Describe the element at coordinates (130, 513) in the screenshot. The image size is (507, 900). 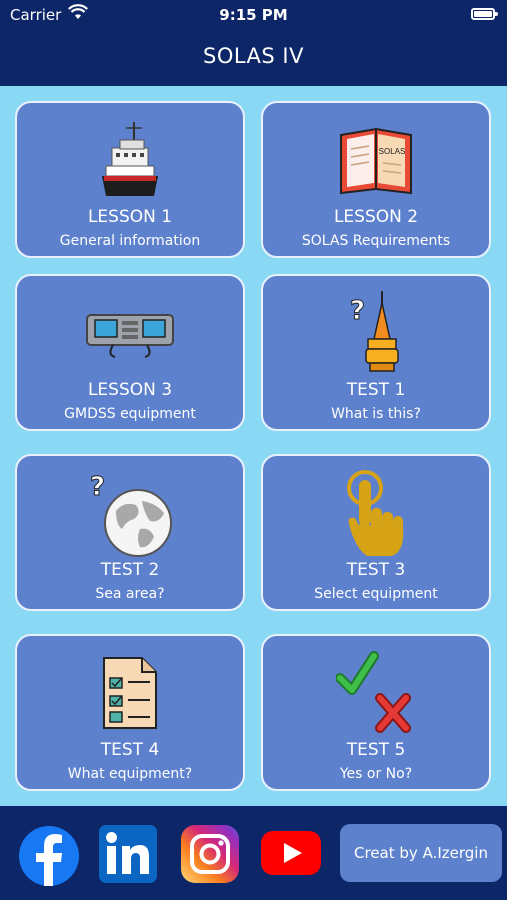
I see `globe-question-icon: ?` at that location.